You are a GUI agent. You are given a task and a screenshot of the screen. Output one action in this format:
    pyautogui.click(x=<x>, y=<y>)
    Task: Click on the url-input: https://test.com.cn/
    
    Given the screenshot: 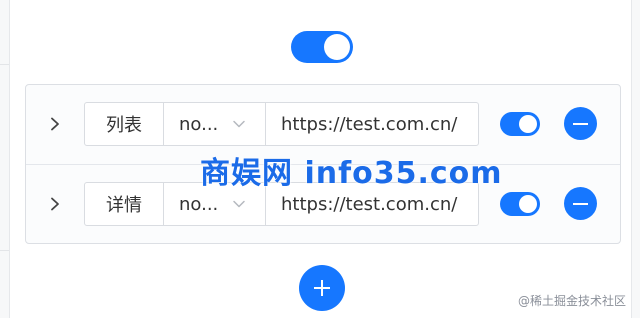 What is the action you would take?
    pyautogui.click(x=372, y=124)
    